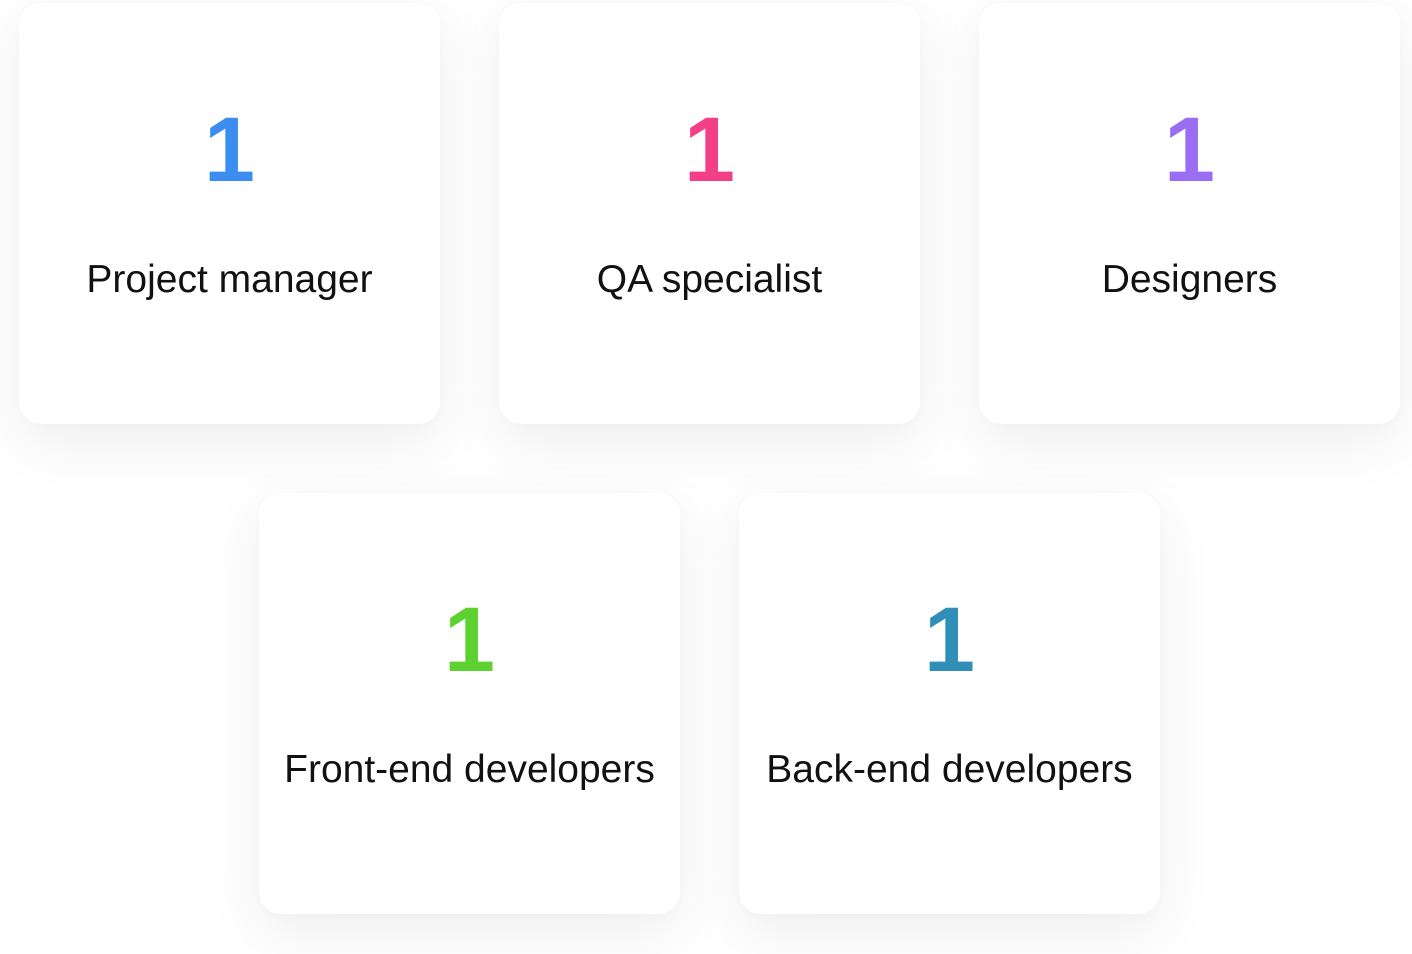 This screenshot has width=1412, height=954. I want to click on team-label: Back-end developers, so click(949, 769).